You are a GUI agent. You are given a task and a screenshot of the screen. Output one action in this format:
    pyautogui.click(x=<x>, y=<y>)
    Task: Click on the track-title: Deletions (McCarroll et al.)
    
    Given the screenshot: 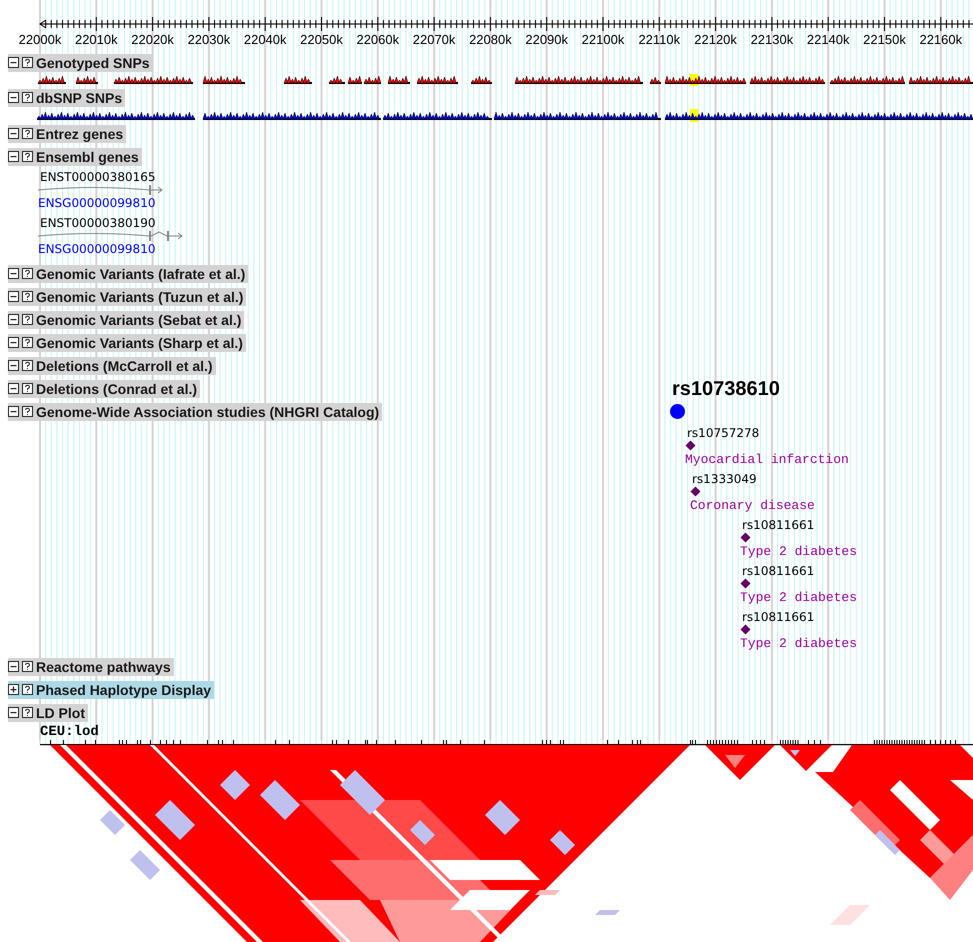 What is the action you would take?
    pyautogui.click(x=124, y=365)
    